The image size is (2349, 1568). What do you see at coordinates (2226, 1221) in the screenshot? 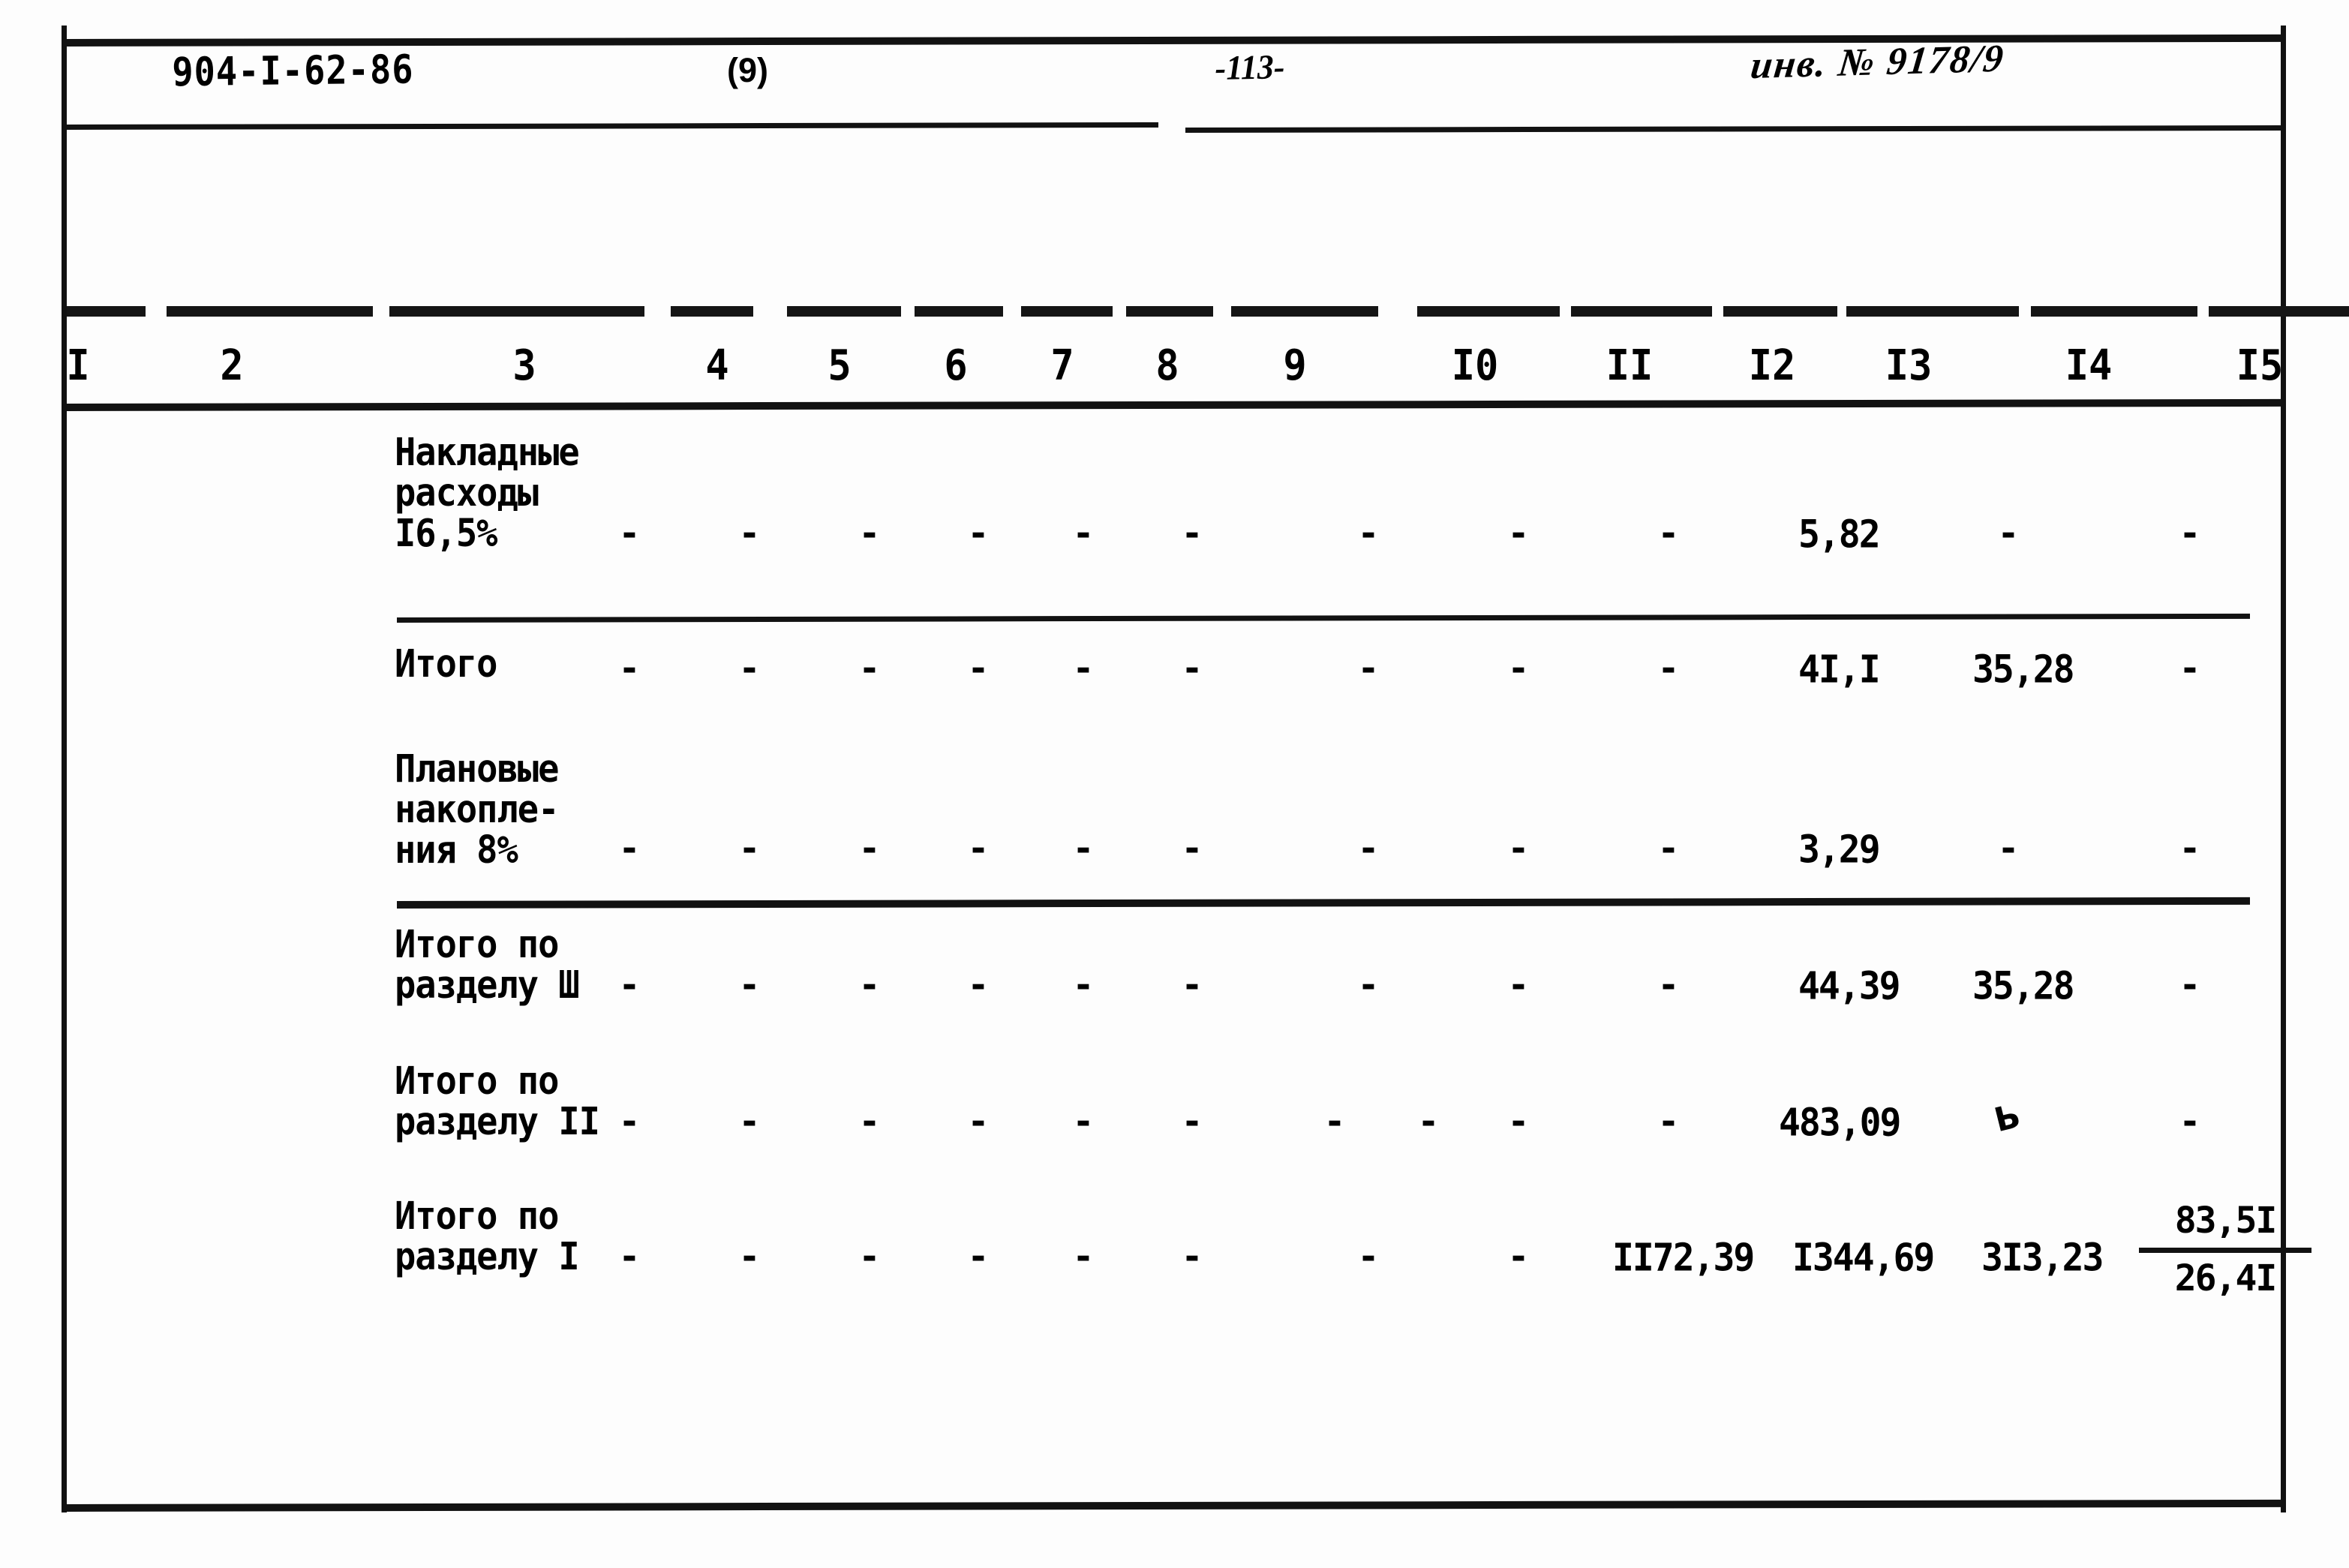
I see `fraction-numerator: 83,5I` at bounding box center [2226, 1221].